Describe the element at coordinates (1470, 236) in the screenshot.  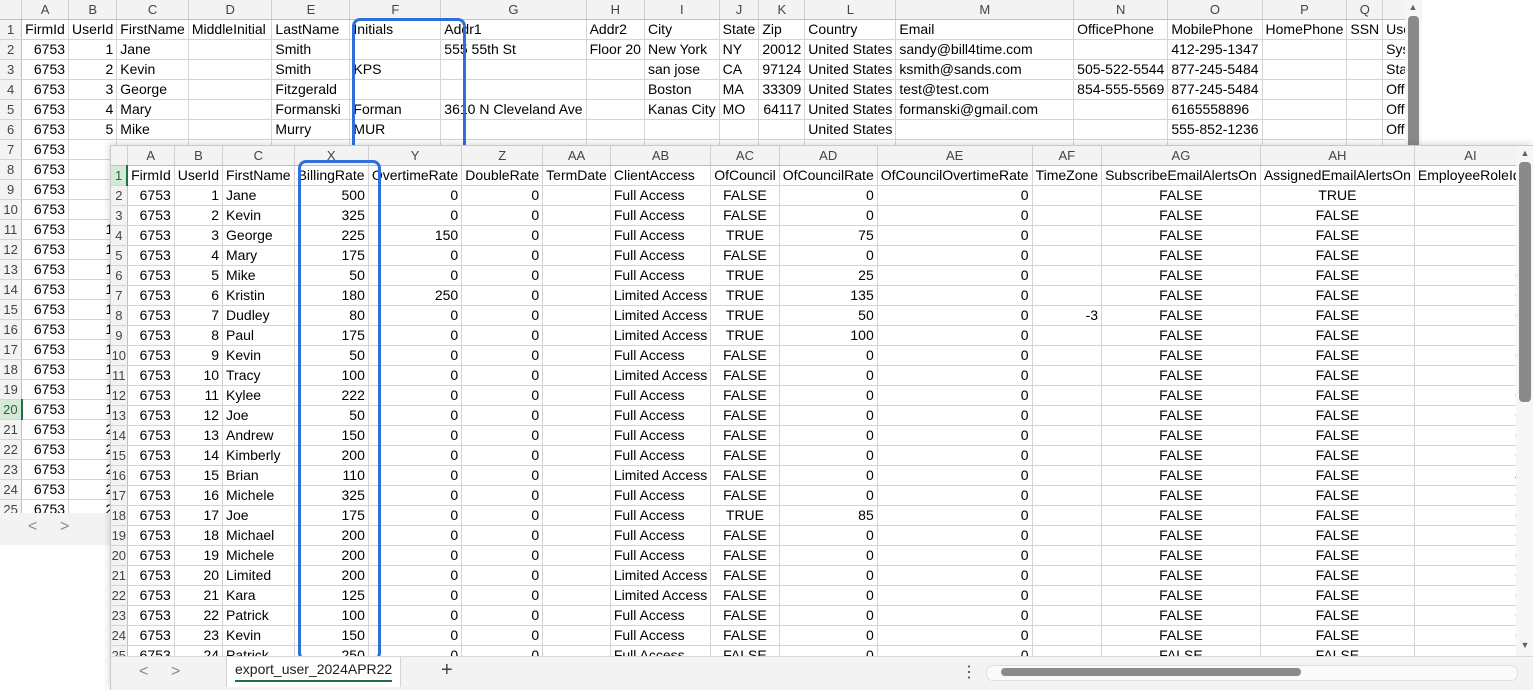
I see `cell: 2` at that location.